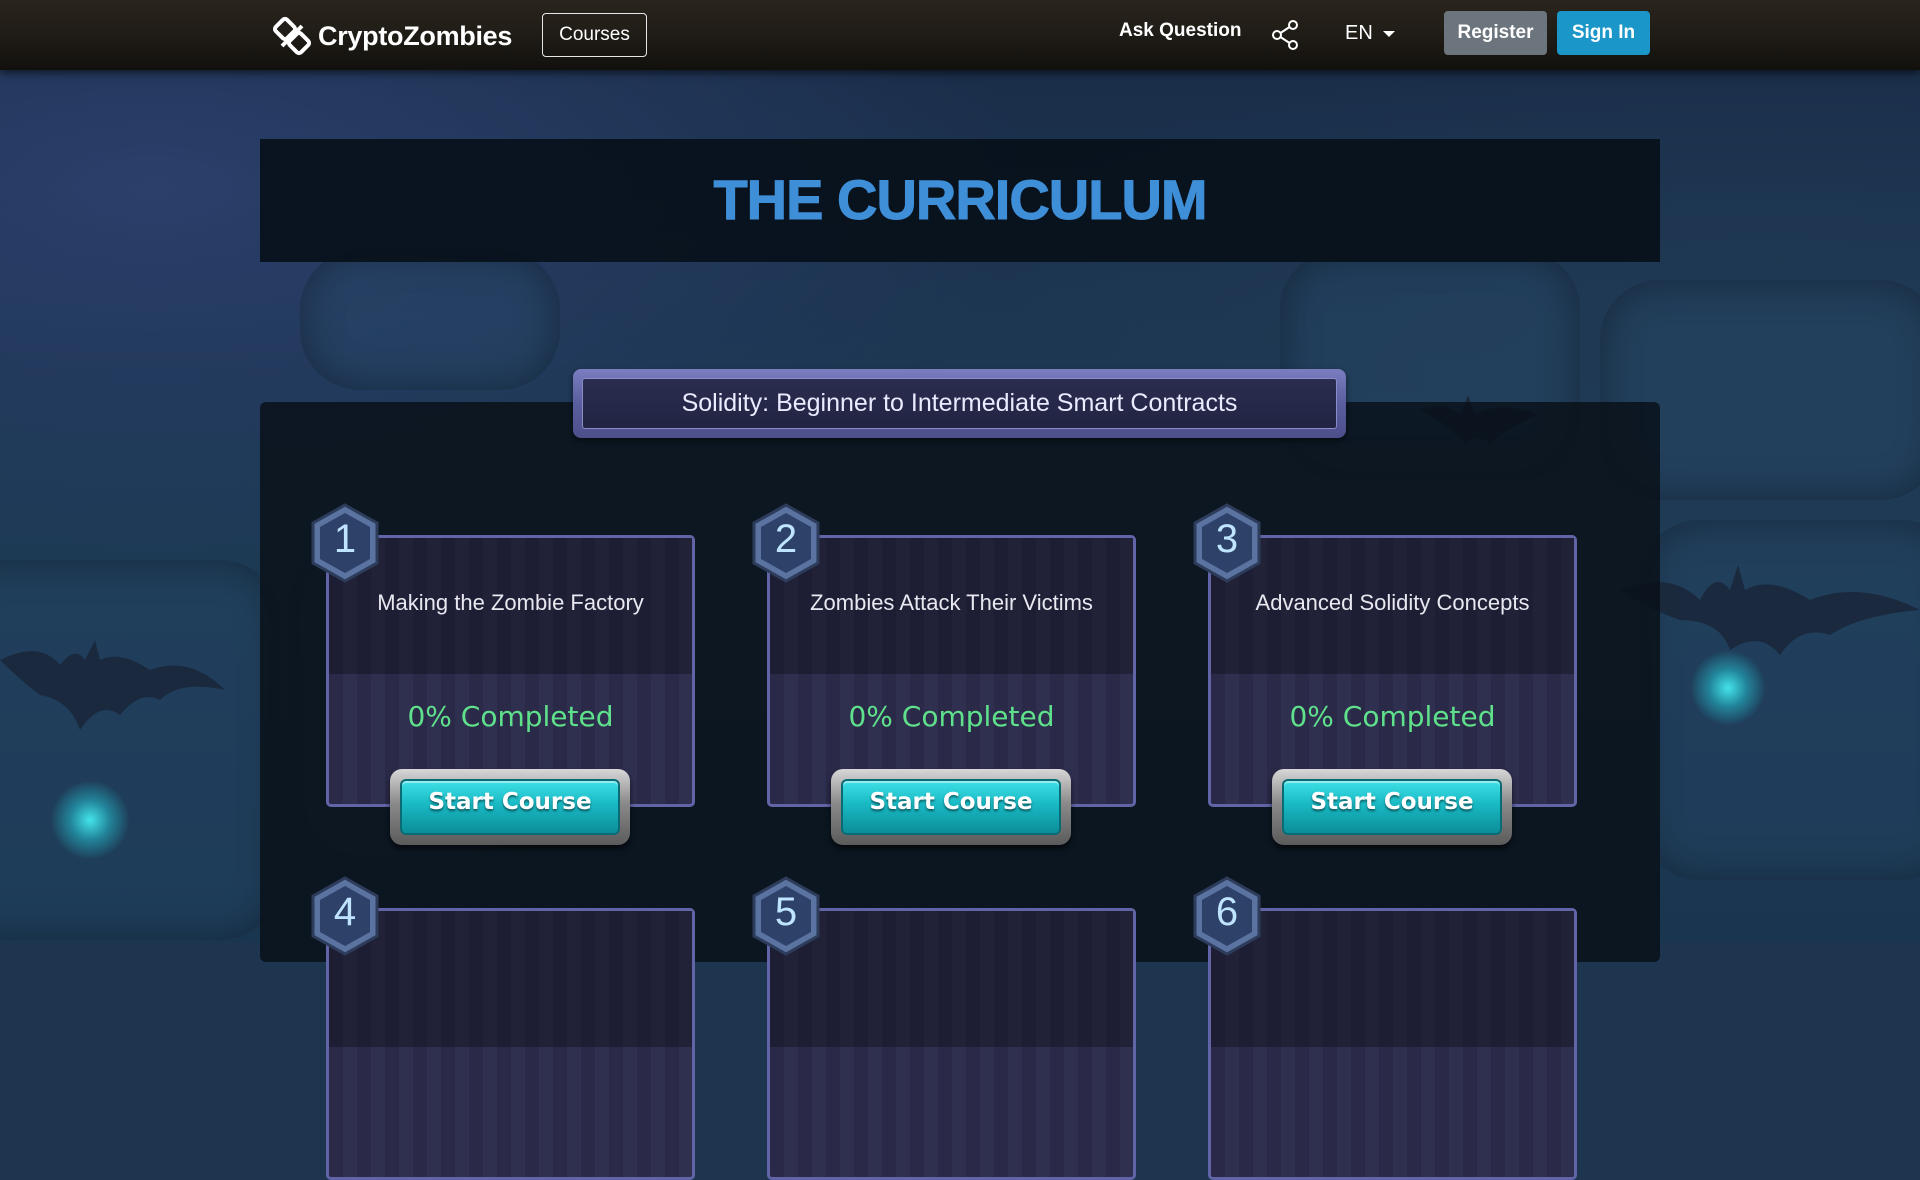  What do you see at coordinates (1359, 33) in the screenshot?
I see `language-label: EN` at bounding box center [1359, 33].